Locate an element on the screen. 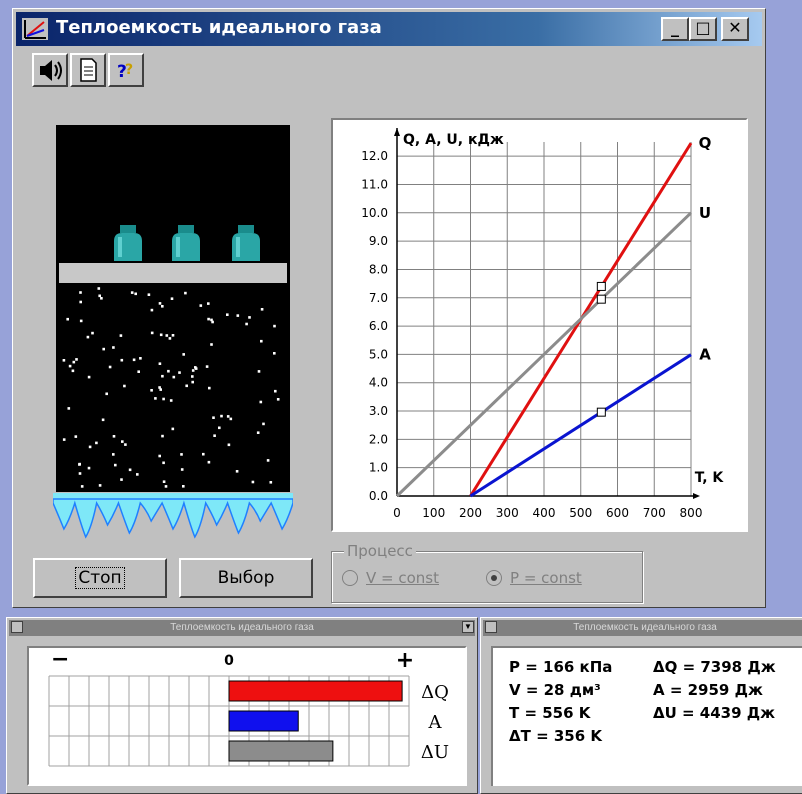 The width and height of the screenshot is (802, 794). help-icon: ? ? is located at coordinates (125, 72).